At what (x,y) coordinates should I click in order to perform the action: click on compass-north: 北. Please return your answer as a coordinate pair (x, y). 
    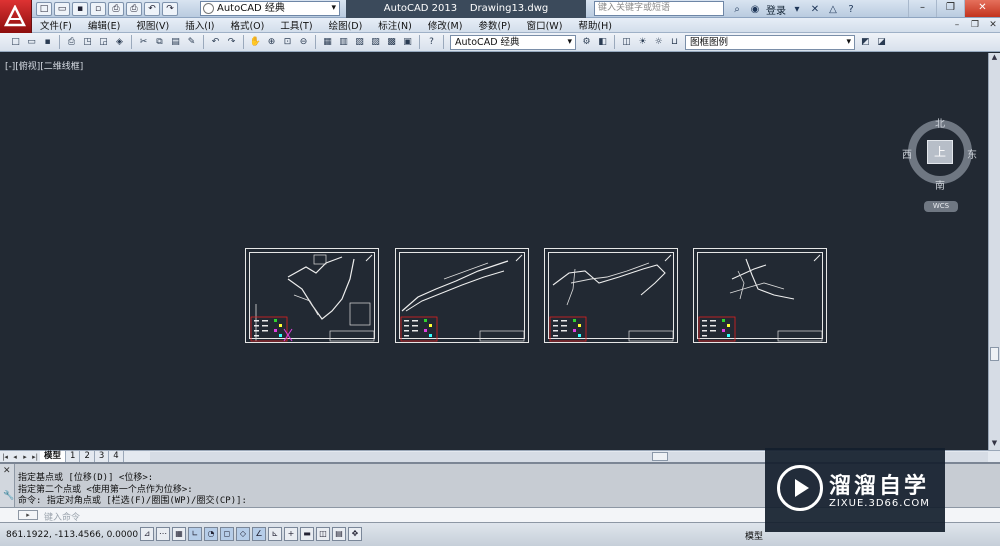
    Looking at the image, I should click on (940, 122).